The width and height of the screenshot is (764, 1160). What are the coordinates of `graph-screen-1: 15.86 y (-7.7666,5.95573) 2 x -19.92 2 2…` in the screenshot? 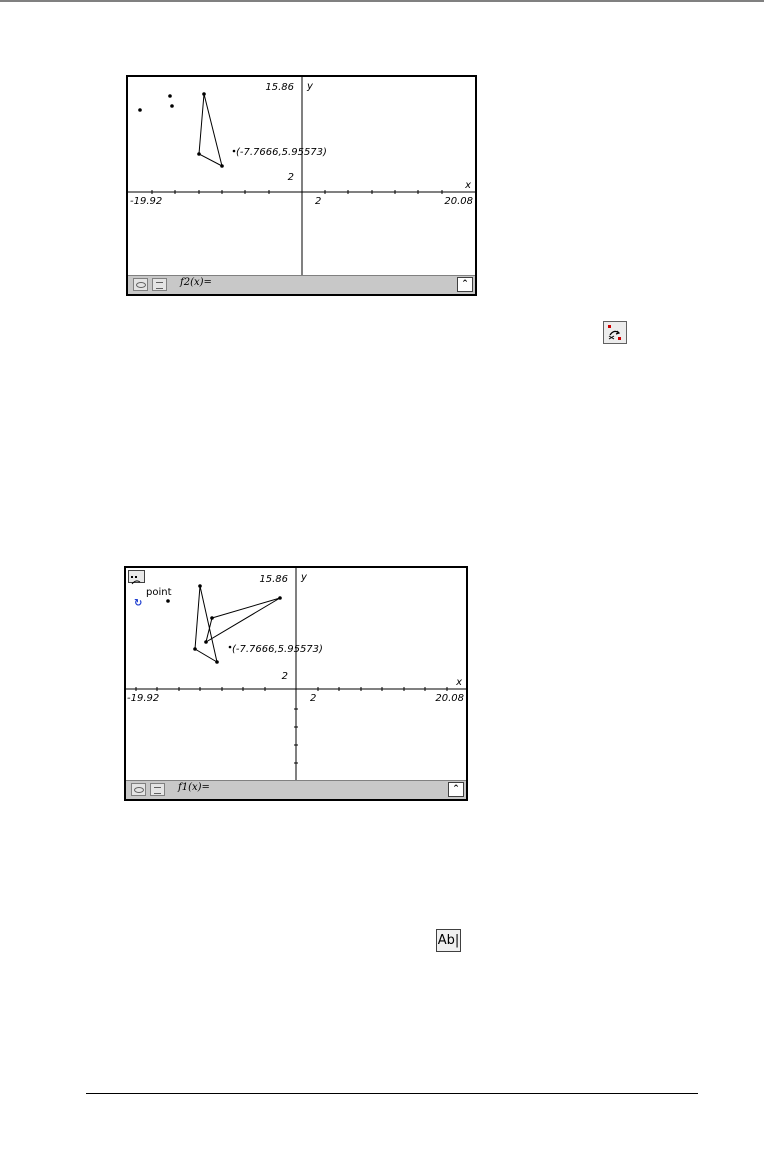 It's located at (301, 185).